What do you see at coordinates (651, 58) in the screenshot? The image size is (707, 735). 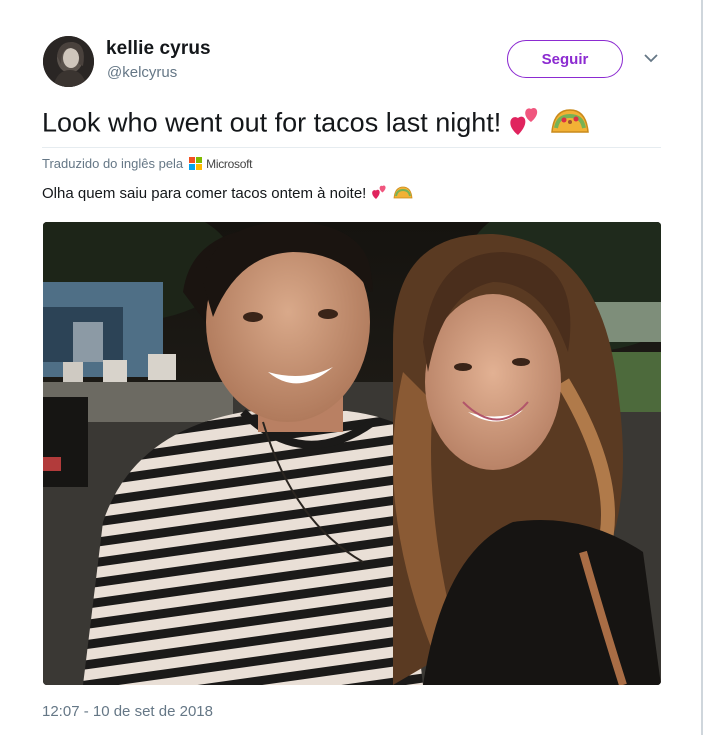 I see `chevron-down-icon` at bounding box center [651, 58].